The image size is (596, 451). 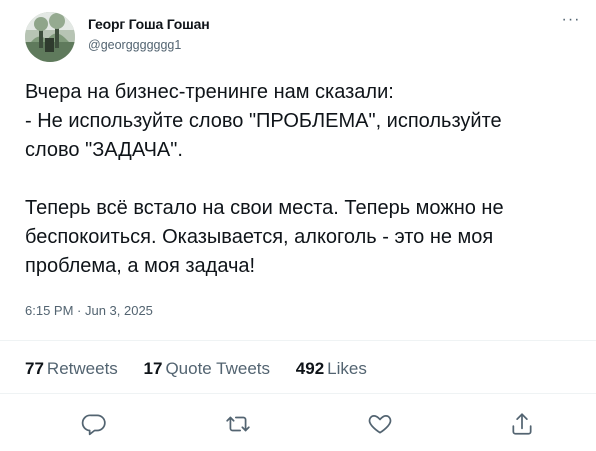 What do you see at coordinates (104, 150) in the screenshot?
I see `tweet-line: слово "ЗАДАЧА".` at bounding box center [104, 150].